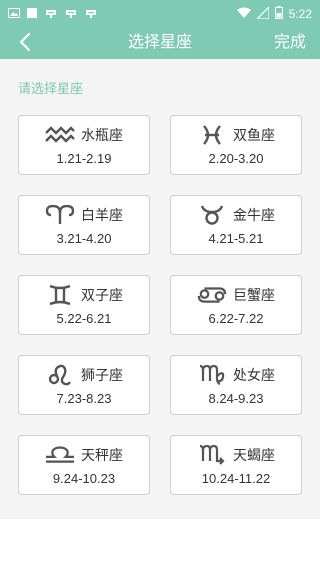  I want to click on zodiac-dates: 6.22-7.22, so click(236, 318).